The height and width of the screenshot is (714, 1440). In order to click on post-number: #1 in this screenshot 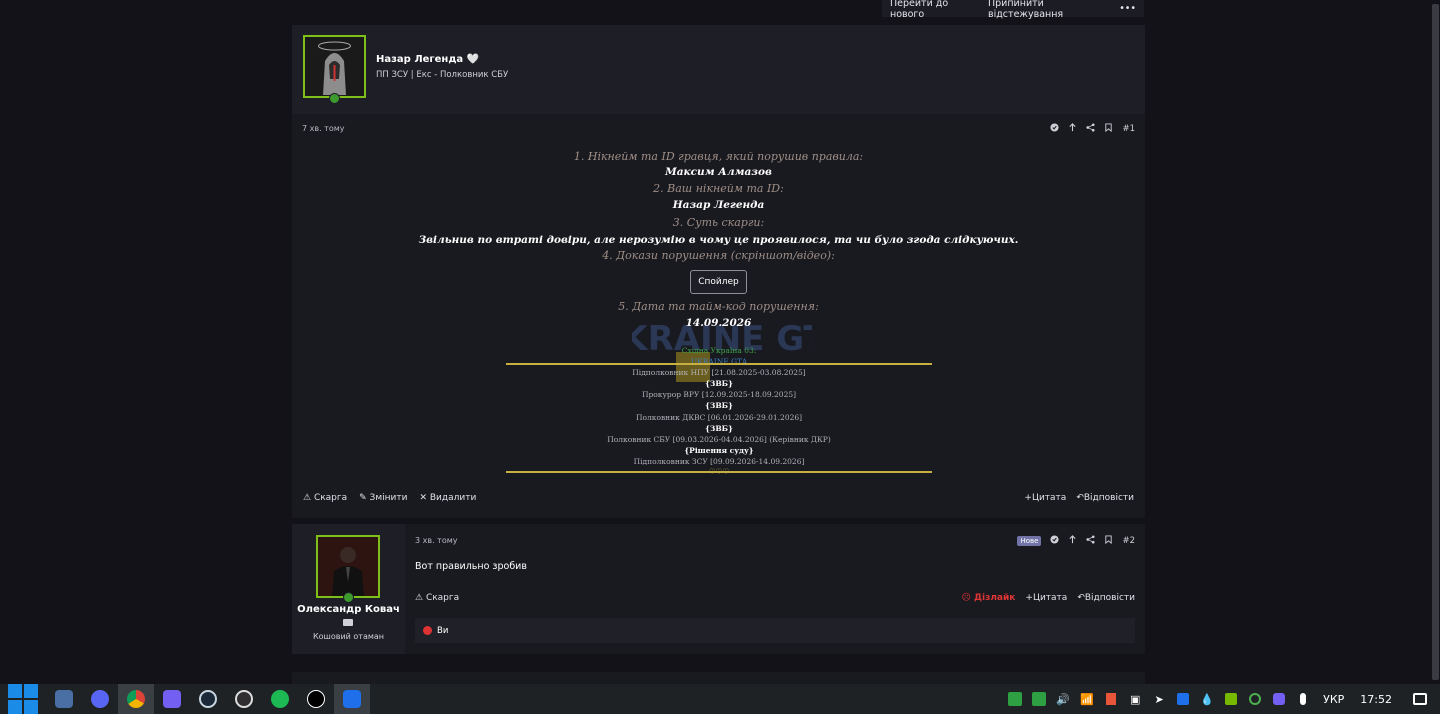, I will do `click(1128, 129)`.